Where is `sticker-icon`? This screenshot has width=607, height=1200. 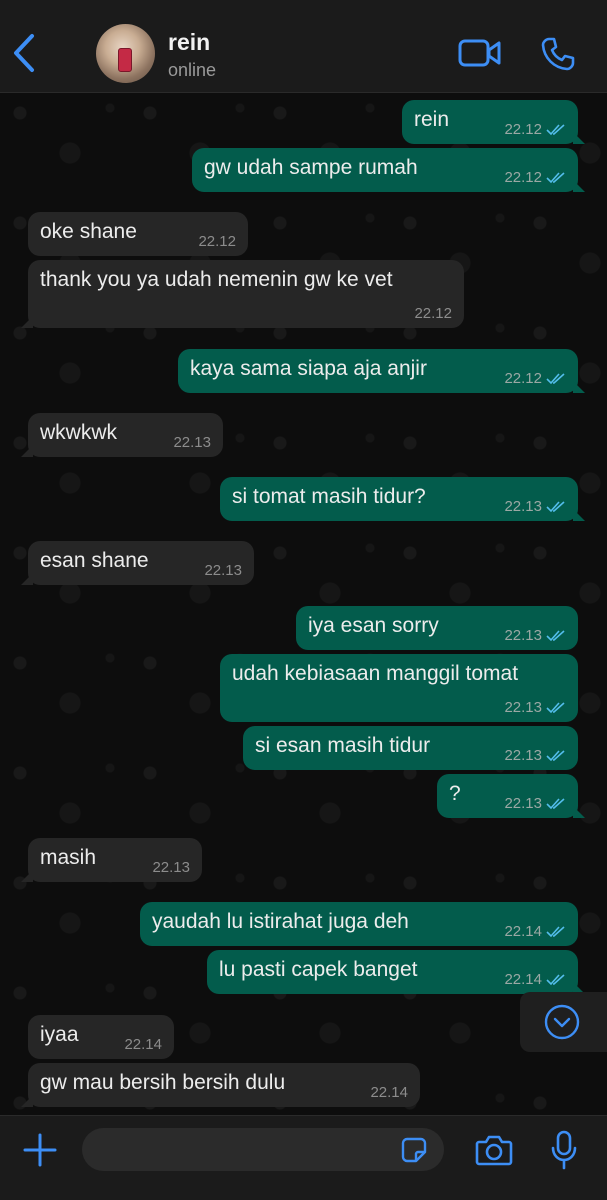 sticker-icon is located at coordinates (414, 1150).